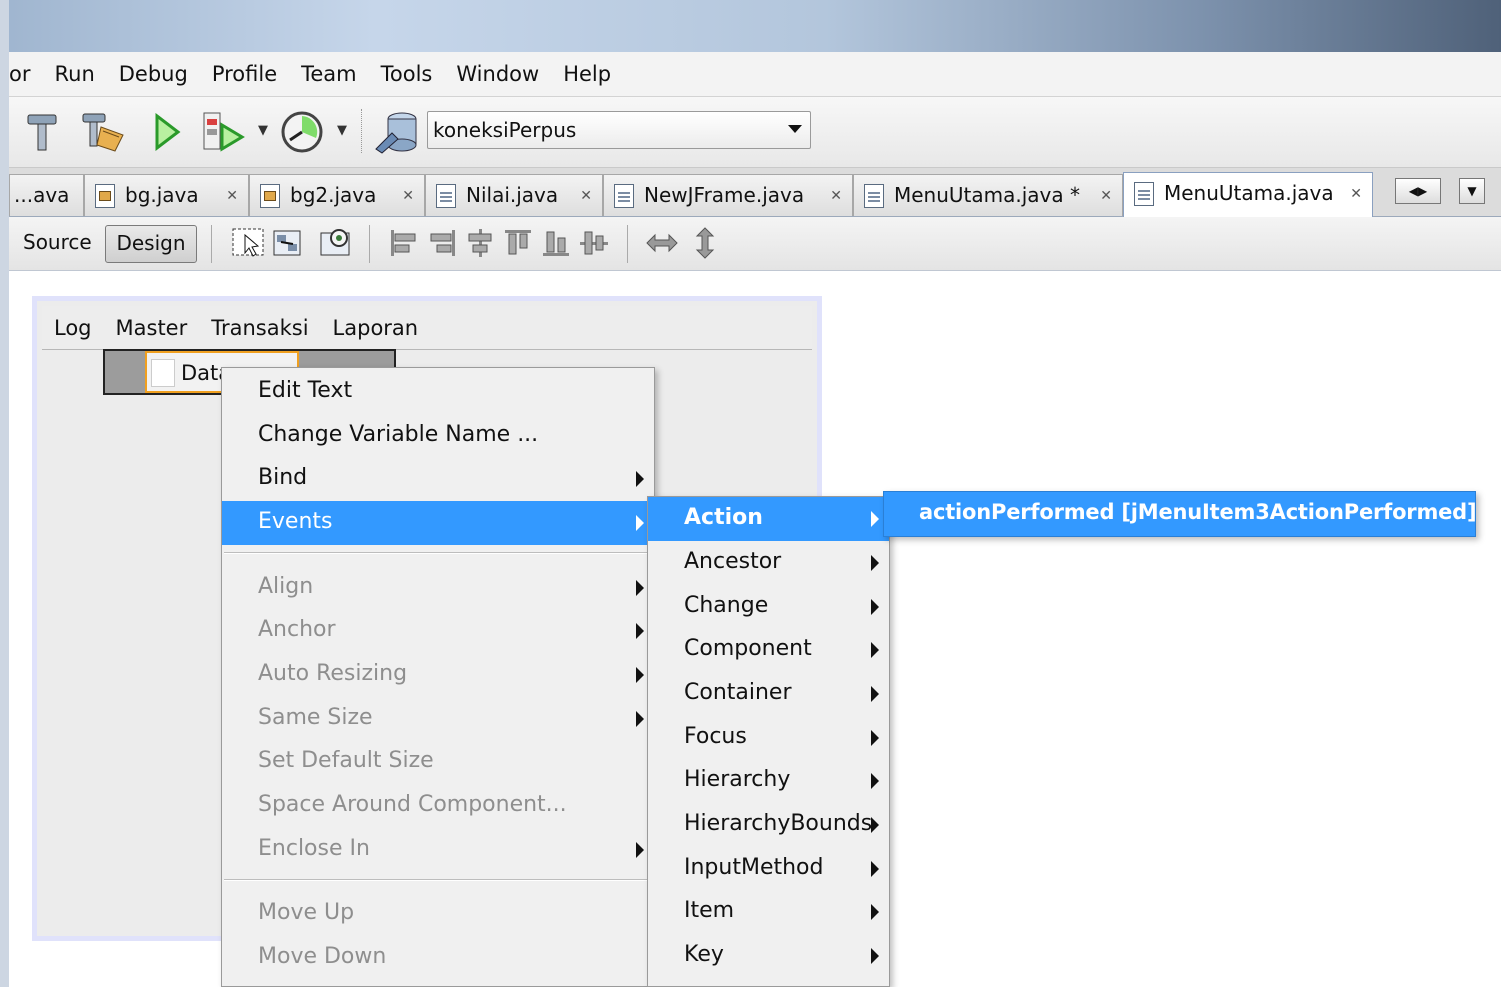 The image size is (1501, 987). I want to click on menu-team: Team, so click(329, 74).